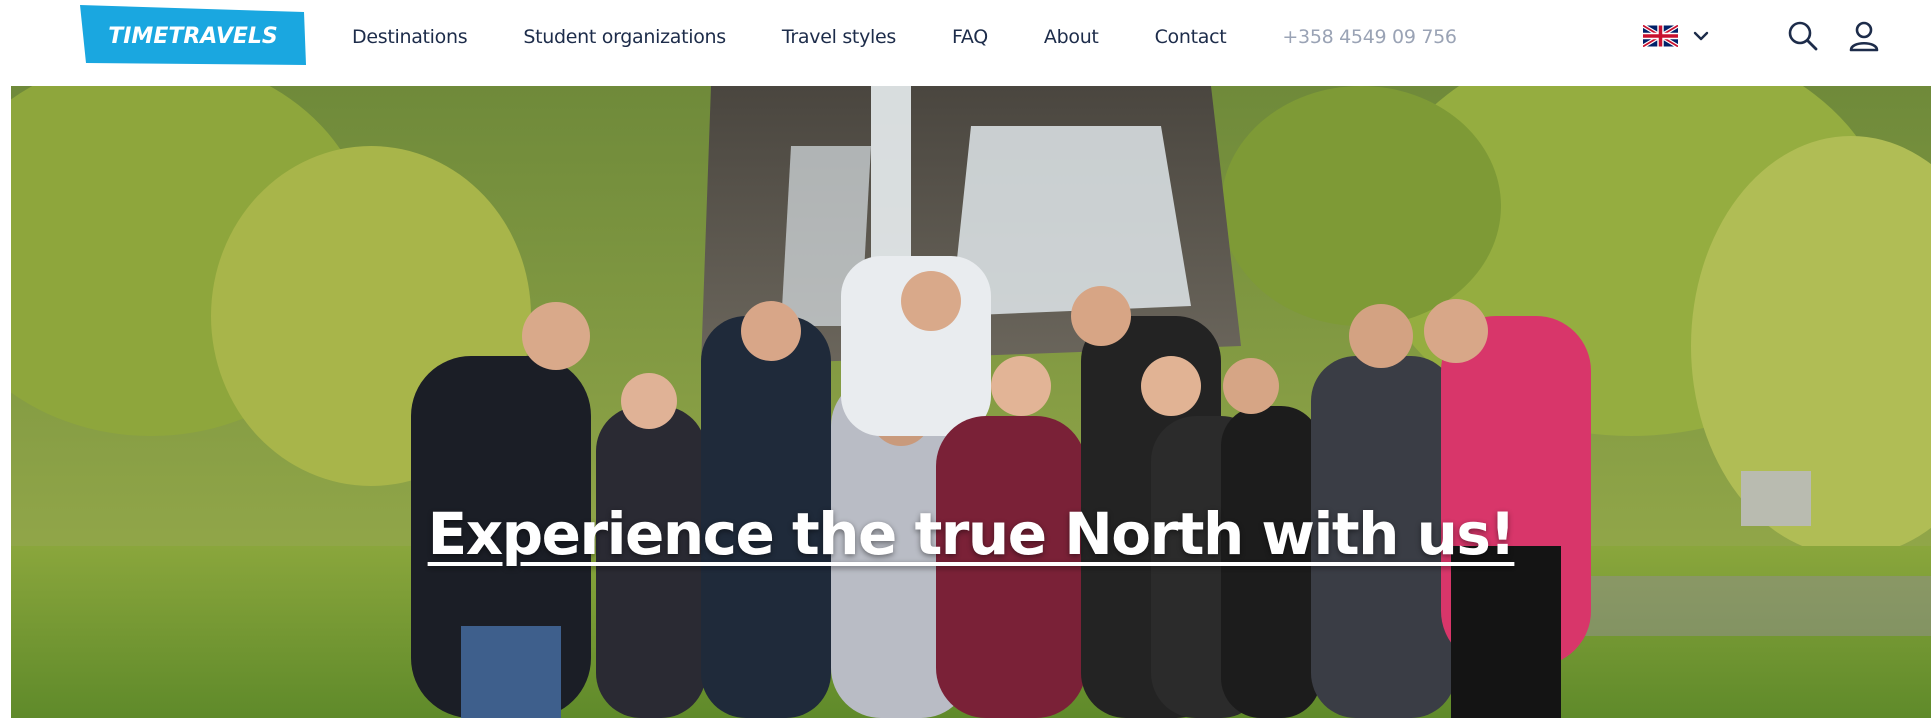 The height and width of the screenshot is (718, 1931). What do you see at coordinates (1803, 36) in the screenshot?
I see `search-icon` at bounding box center [1803, 36].